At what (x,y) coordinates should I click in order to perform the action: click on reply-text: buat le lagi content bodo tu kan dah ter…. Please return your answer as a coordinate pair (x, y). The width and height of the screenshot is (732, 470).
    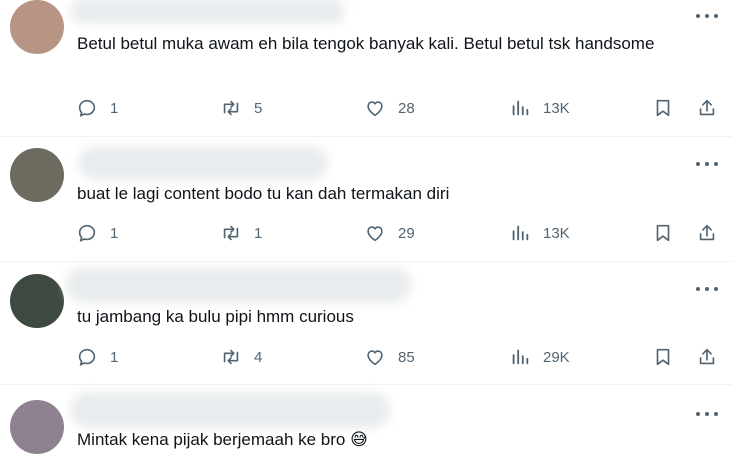
    Looking at the image, I should click on (263, 193).